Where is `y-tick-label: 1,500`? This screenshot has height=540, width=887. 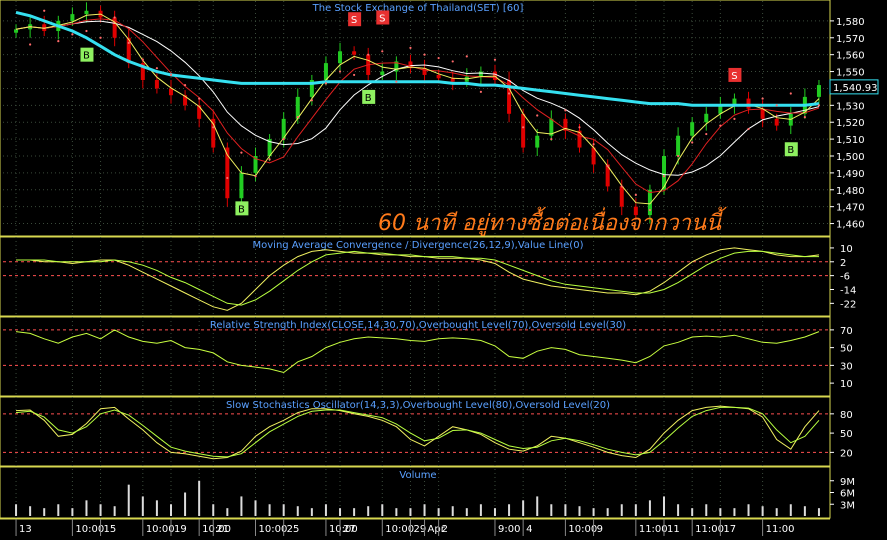 y-tick-label: 1,500 is located at coordinates (850, 157).